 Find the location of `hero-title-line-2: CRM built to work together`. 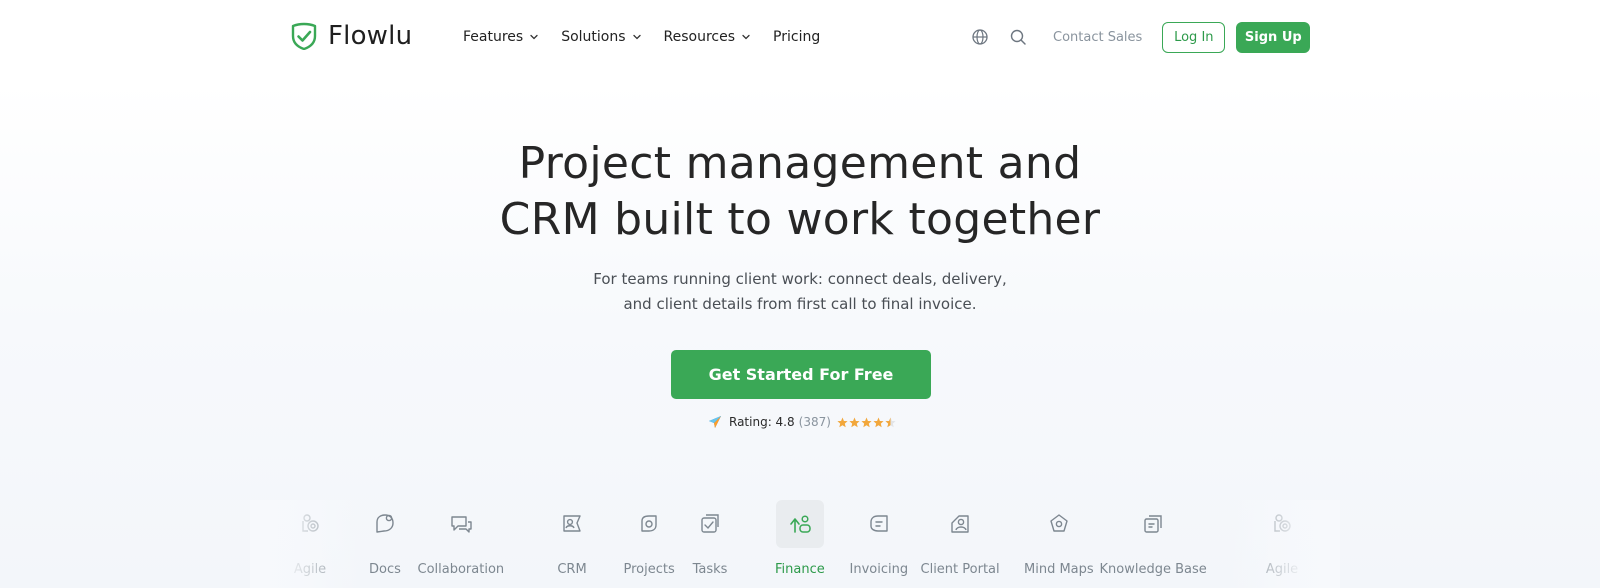

hero-title-line-2: CRM built to work together is located at coordinates (800, 219).